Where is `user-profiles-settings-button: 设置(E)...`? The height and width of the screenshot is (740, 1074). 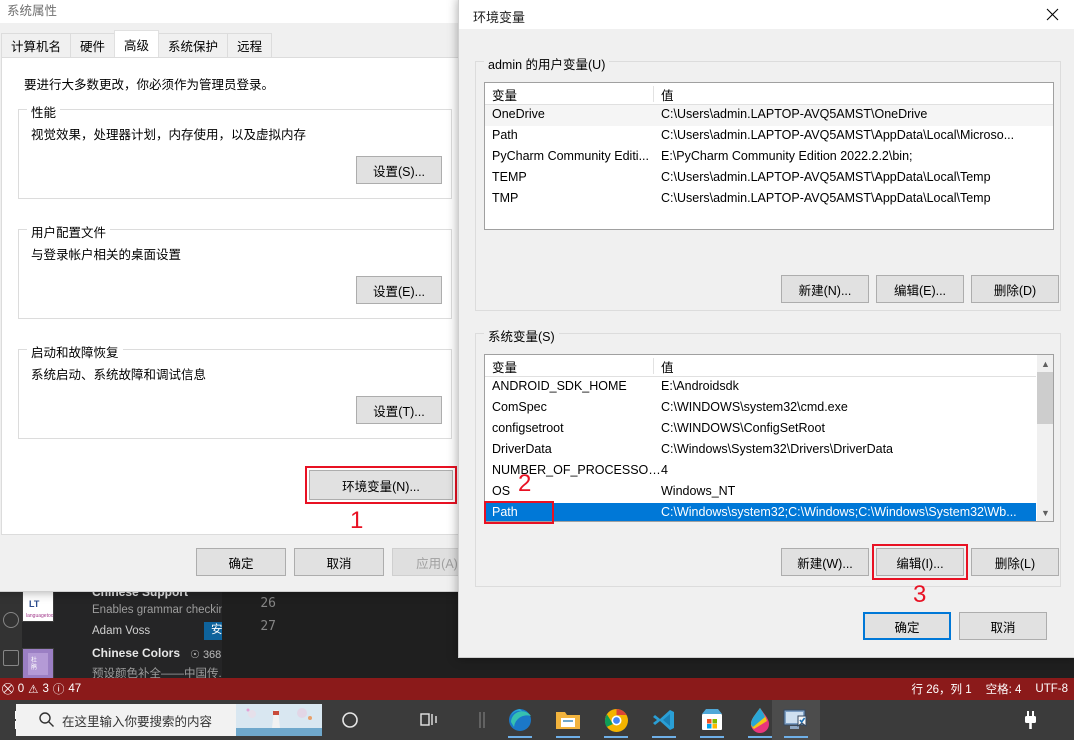
user-profiles-settings-button: 设置(E)... is located at coordinates (399, 290).